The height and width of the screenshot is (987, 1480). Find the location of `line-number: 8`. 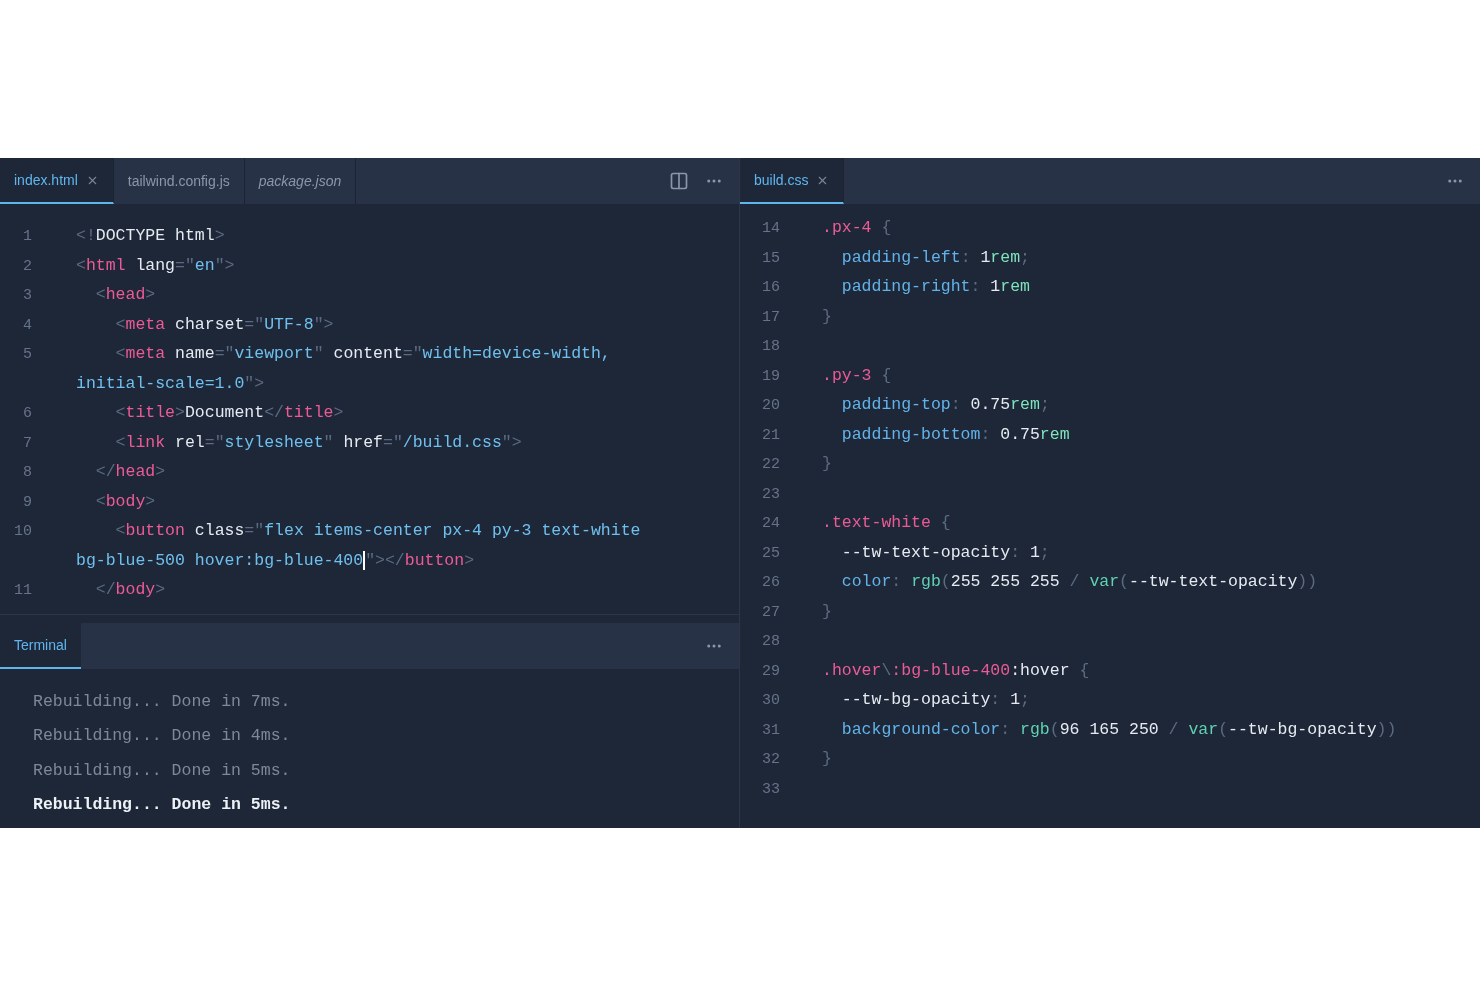

line-number: 8 is located at coordinates (27, 473).